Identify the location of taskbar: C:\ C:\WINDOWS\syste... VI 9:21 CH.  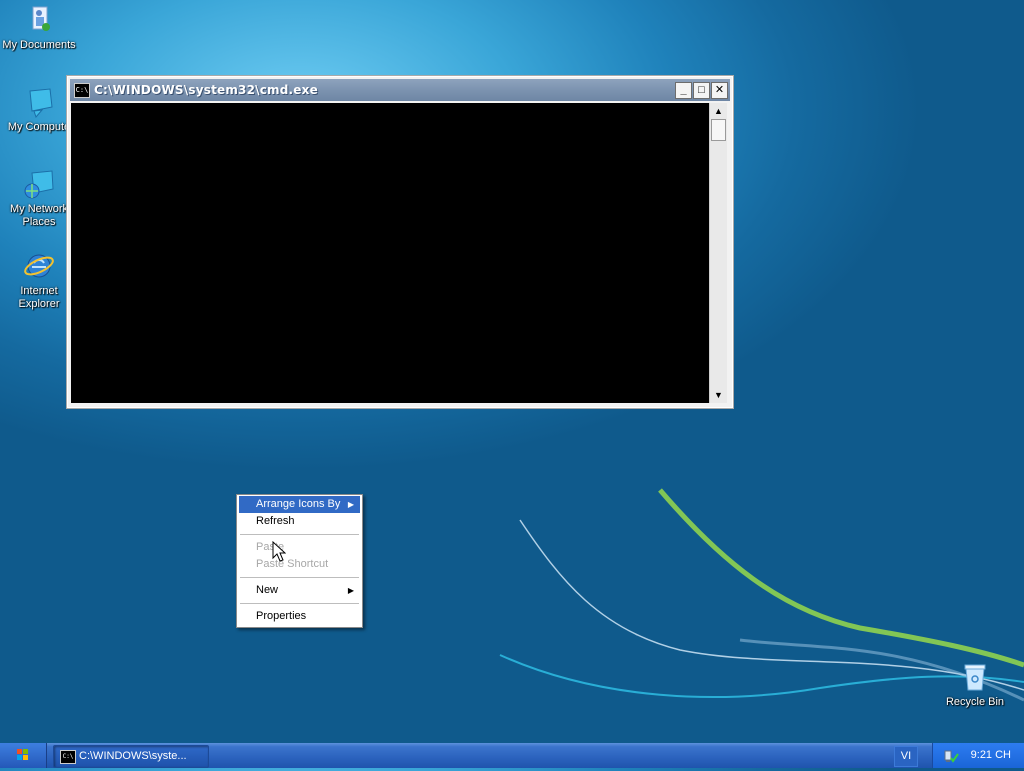
(512, 755).